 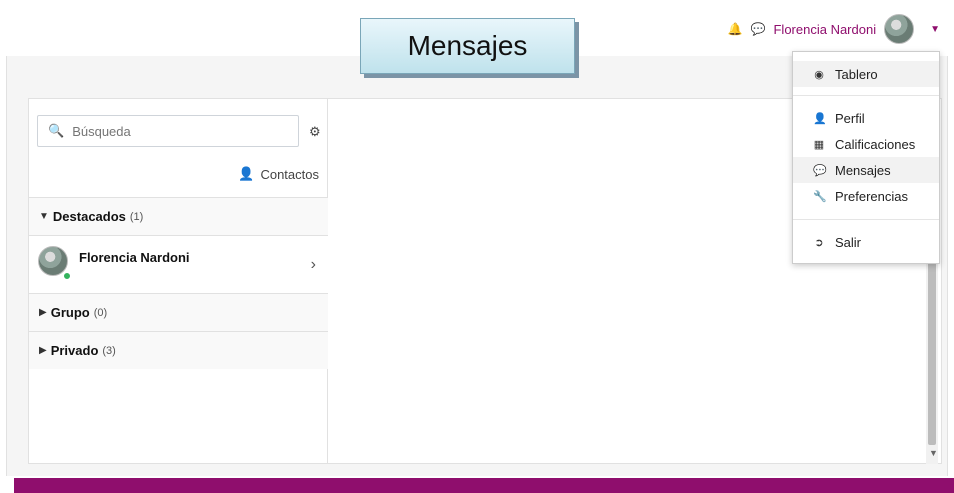 I want to click on menu-item-mensajes: 💬 Mensajes, so click(x=866, y=170).